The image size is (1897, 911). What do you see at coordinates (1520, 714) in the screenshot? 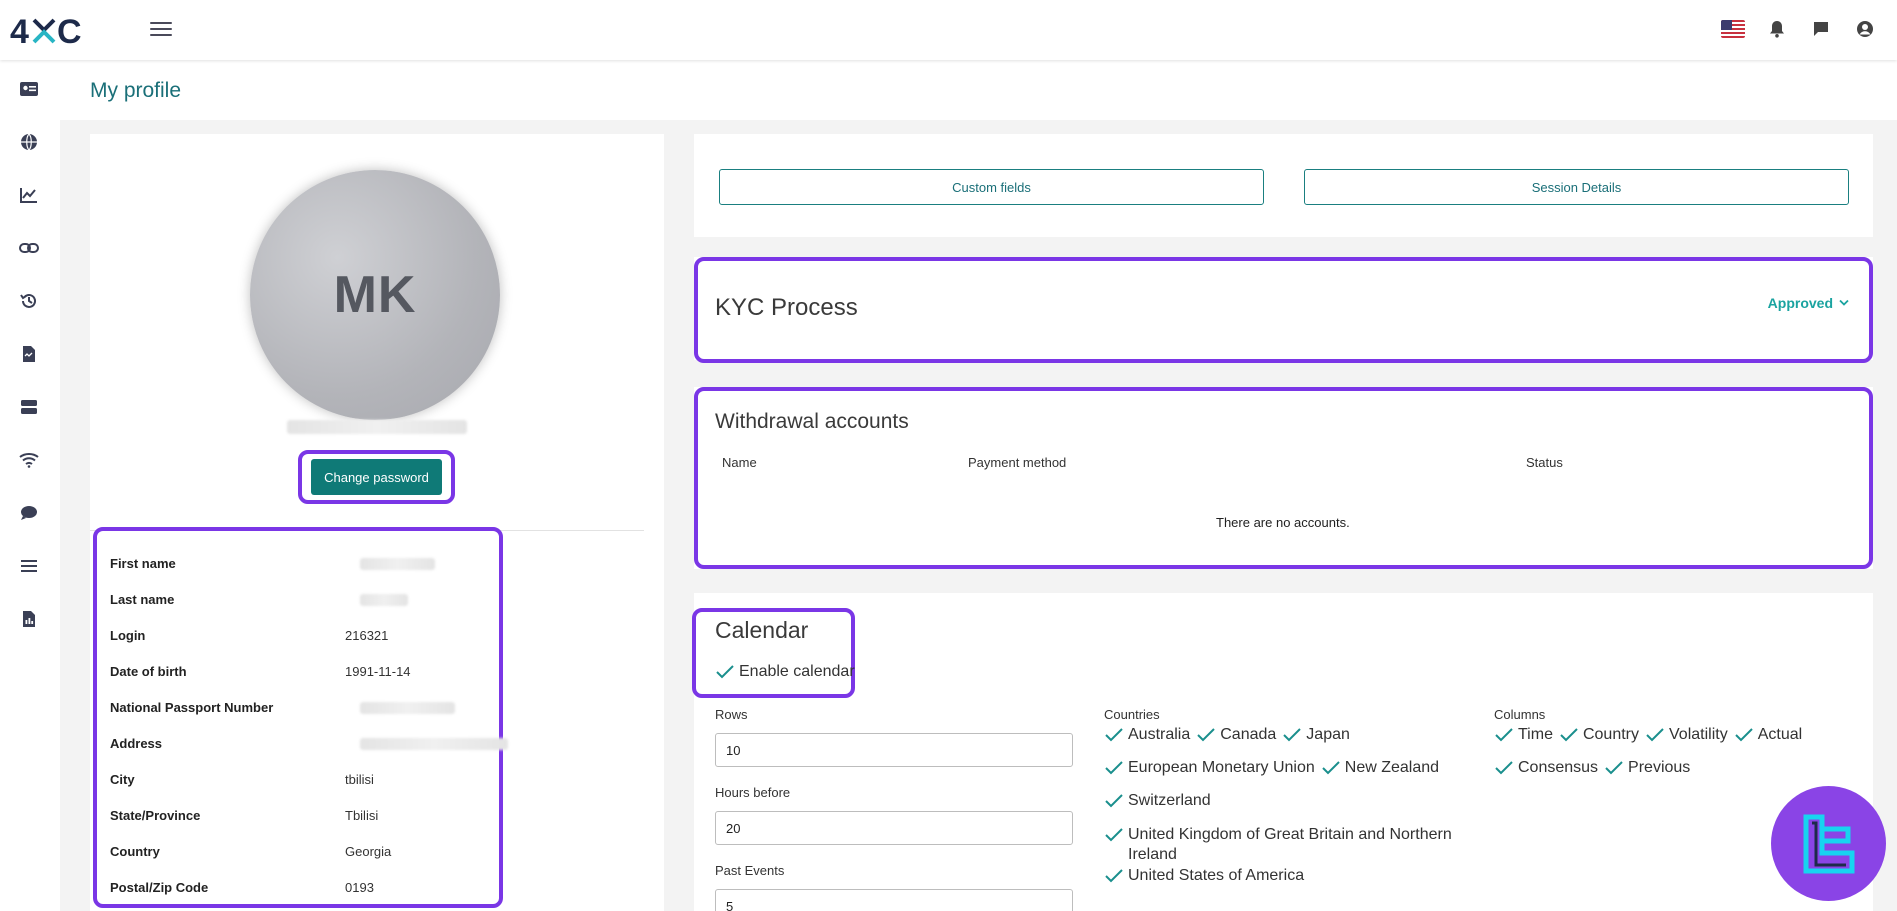
I see `columns-label: Columns` at bounding box center [1520, 714].